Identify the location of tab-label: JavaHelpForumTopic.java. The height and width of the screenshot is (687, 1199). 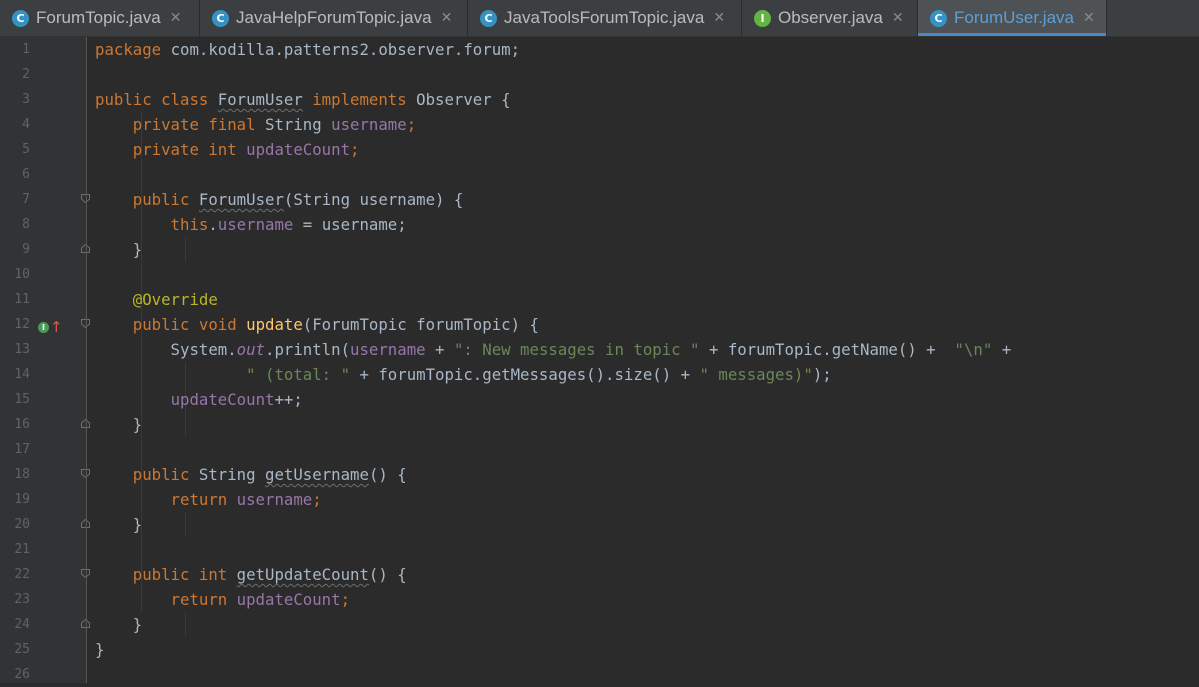
(334, 17).